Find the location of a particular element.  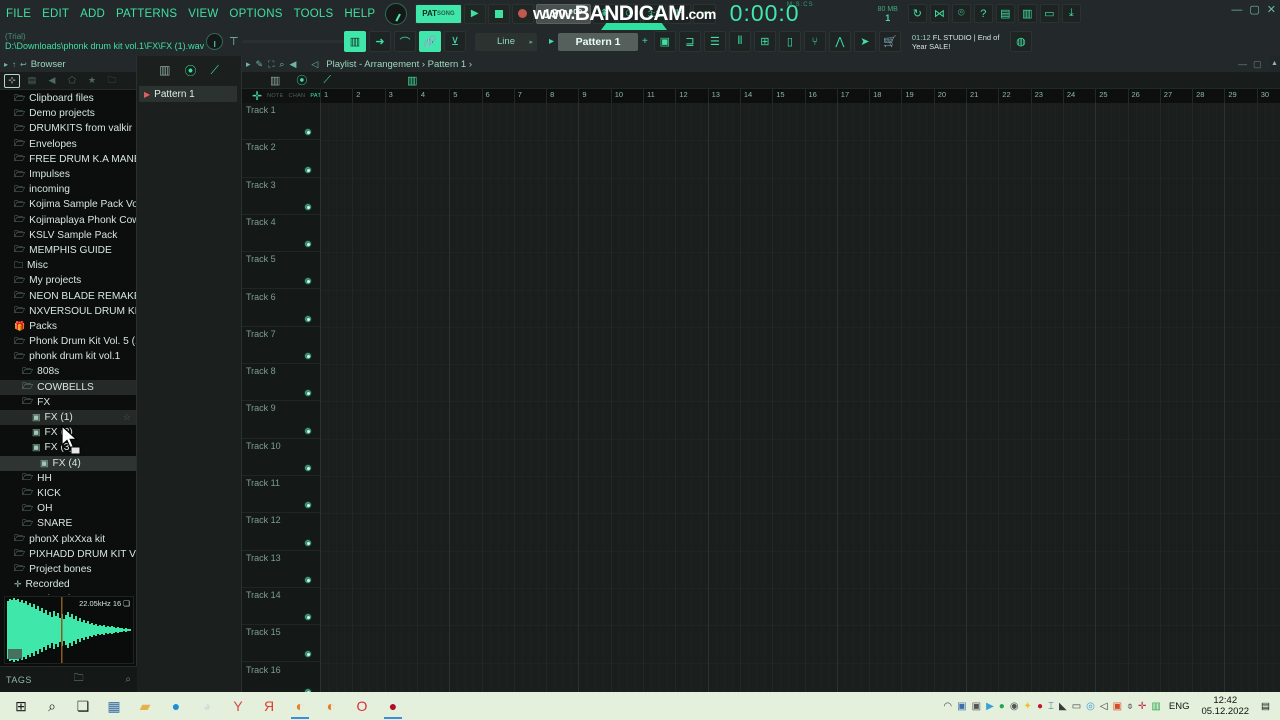

track-name-label: Track 11 is located at coordinates (263, 483).